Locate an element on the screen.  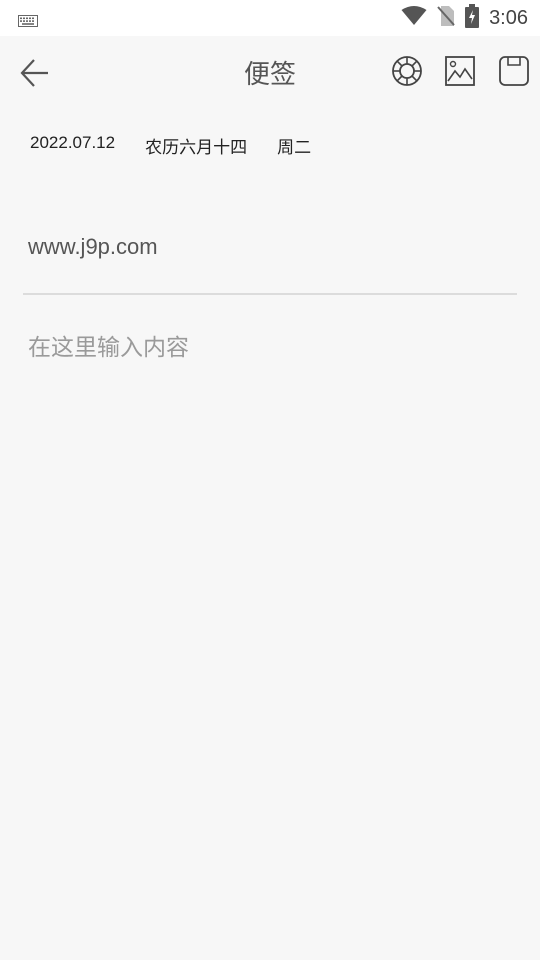
battery-charging-icon is located at coordinates (472, 18).